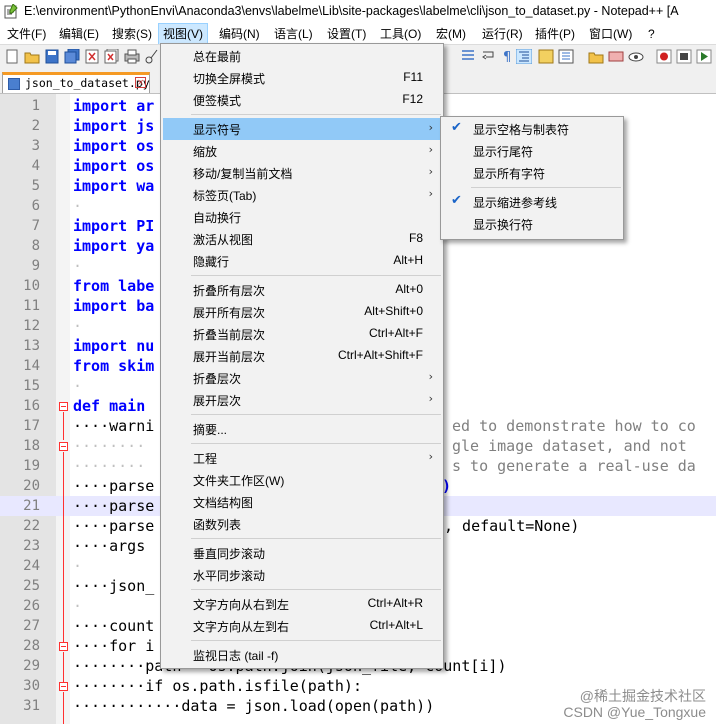  I want to click on submenu-item-show-whitespace: ✔ 显示空格与制表符, so click(532, 129).